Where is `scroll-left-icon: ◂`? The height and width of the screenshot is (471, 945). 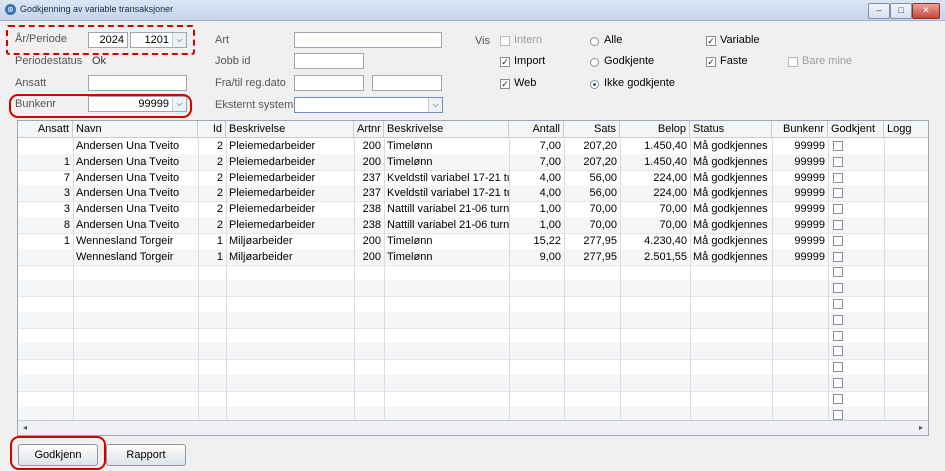 scroll-left-icon: ◂ is located at coordinates (25, 427).